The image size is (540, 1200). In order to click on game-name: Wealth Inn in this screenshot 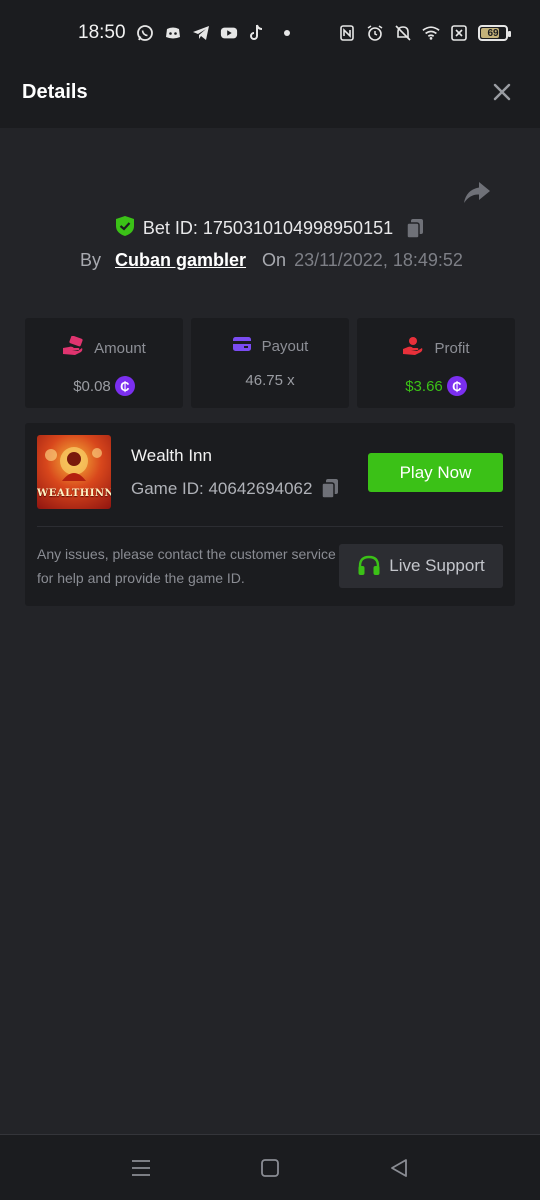, I will do `click(171, 455)`.